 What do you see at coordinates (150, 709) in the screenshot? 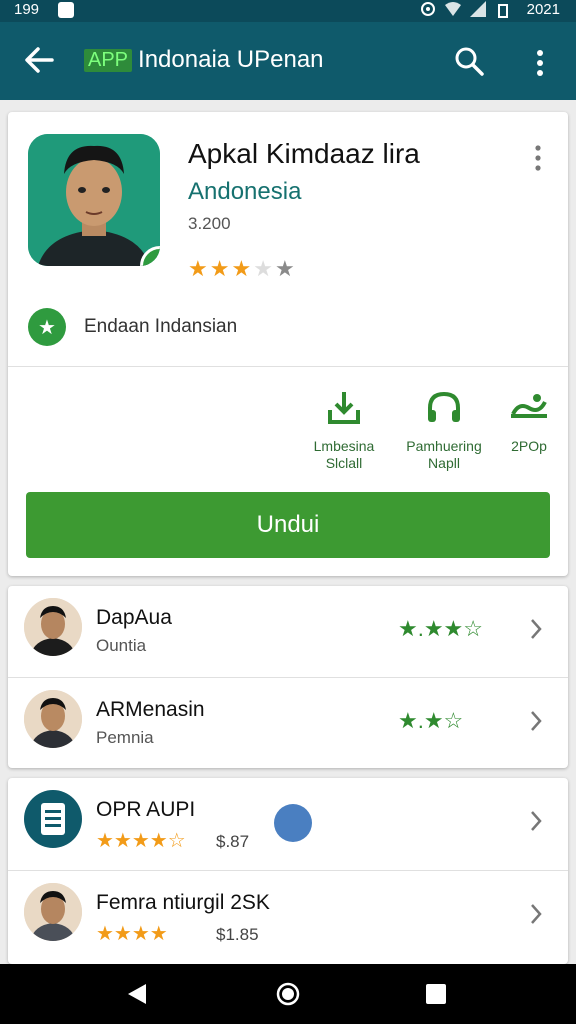
I see `list-item-title: ARMenasin` at bounding box center [150, 709].